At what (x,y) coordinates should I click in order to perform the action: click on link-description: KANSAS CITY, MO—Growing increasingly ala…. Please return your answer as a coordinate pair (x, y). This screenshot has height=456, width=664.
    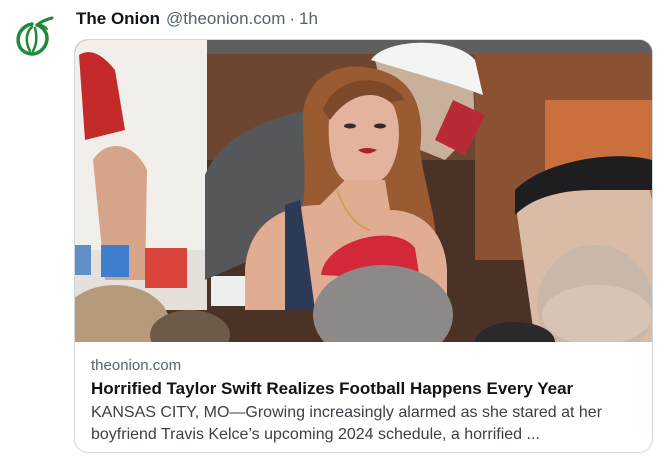
    Looking at the image, I should click on (365, 424).